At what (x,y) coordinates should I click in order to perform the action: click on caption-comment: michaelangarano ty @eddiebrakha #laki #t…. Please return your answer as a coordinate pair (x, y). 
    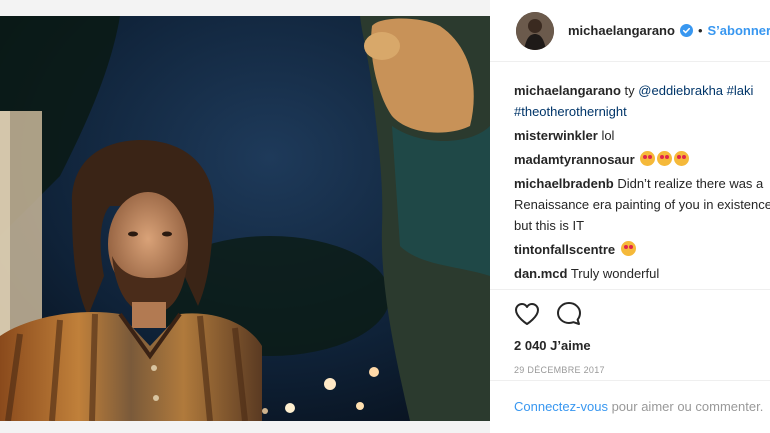
    Looking at the image, I should click on (642, 101).